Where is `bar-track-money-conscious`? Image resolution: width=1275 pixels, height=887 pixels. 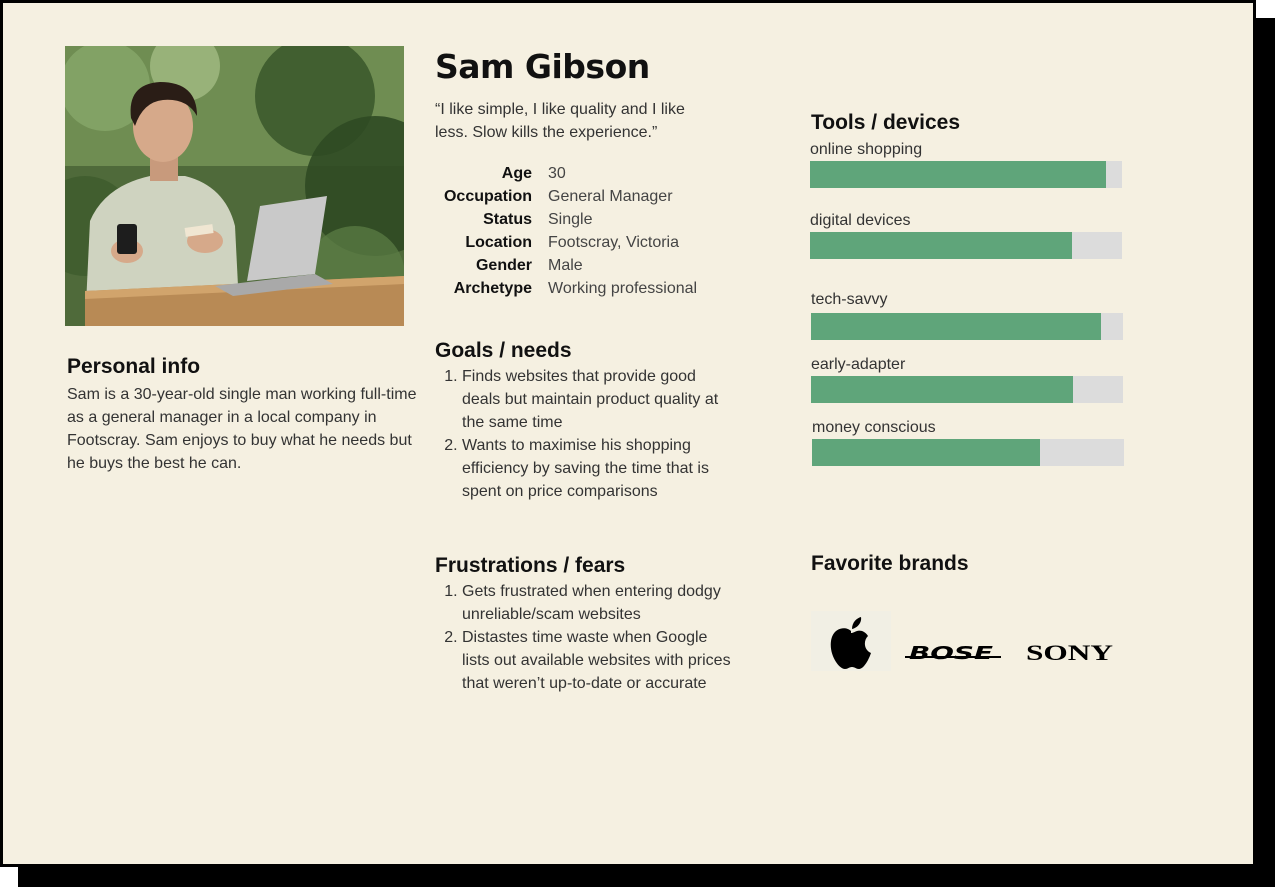 bar-track-money-conscious is located at coordinates (968, 452).